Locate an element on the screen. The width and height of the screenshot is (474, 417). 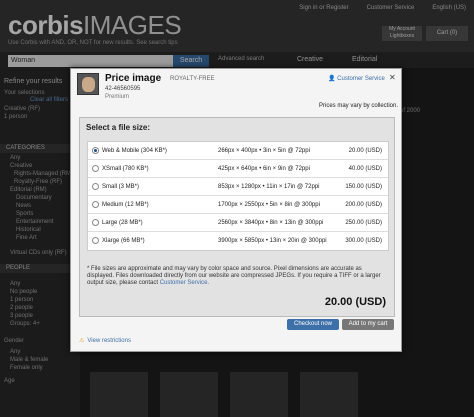
total-price: 20.00 (USD) is located at coordinates (355, 302).